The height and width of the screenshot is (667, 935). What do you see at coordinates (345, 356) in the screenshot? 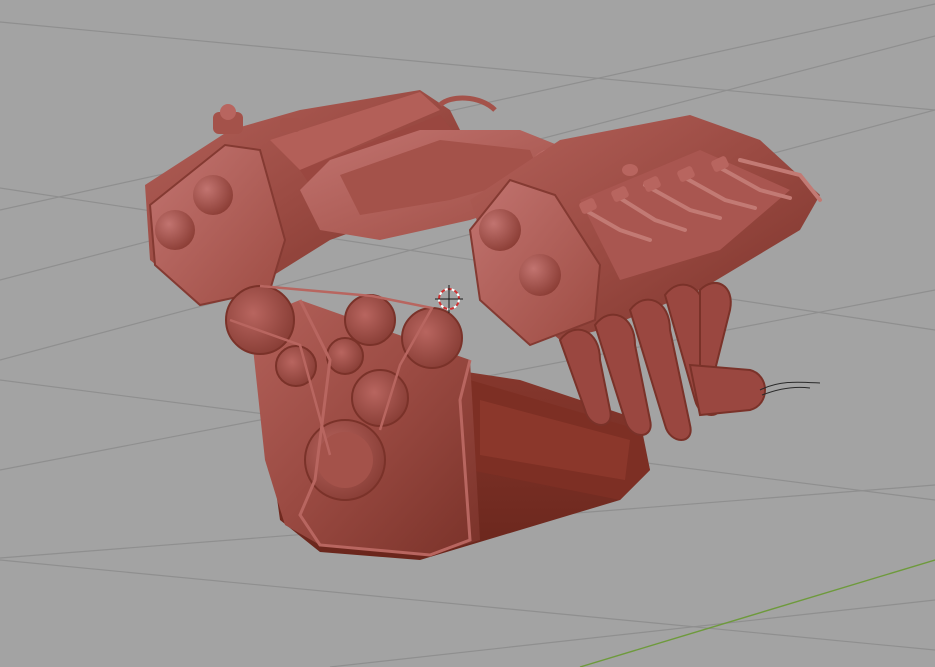
I see `small-pulley` at bounding box center [345, 356].